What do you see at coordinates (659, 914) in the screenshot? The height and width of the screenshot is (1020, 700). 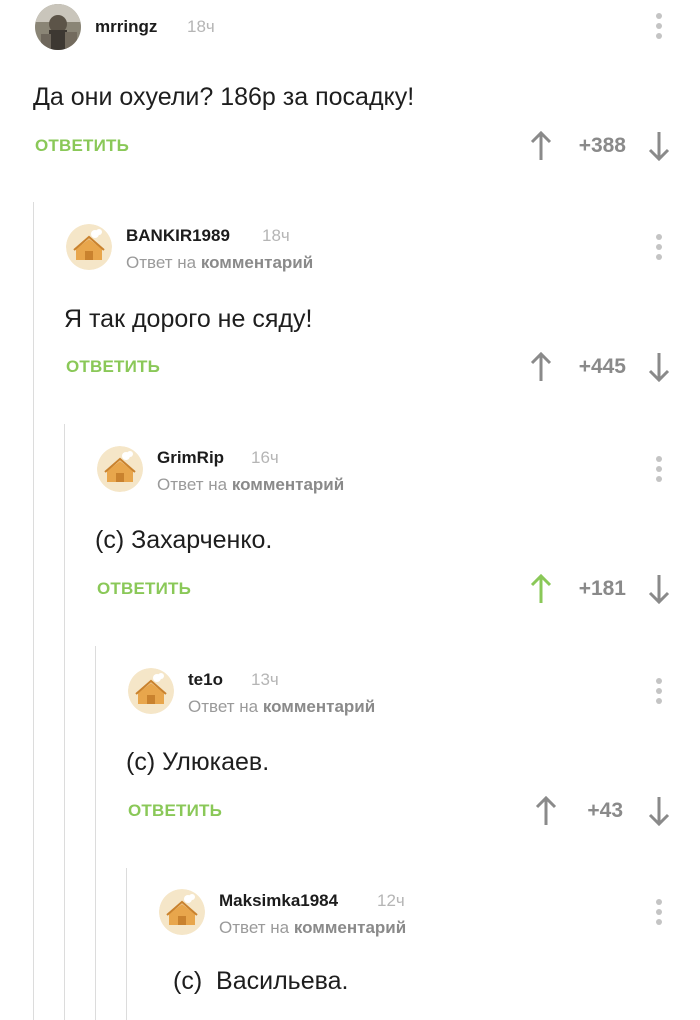 I see `more-options-icon` at bounding box center [659, 914].